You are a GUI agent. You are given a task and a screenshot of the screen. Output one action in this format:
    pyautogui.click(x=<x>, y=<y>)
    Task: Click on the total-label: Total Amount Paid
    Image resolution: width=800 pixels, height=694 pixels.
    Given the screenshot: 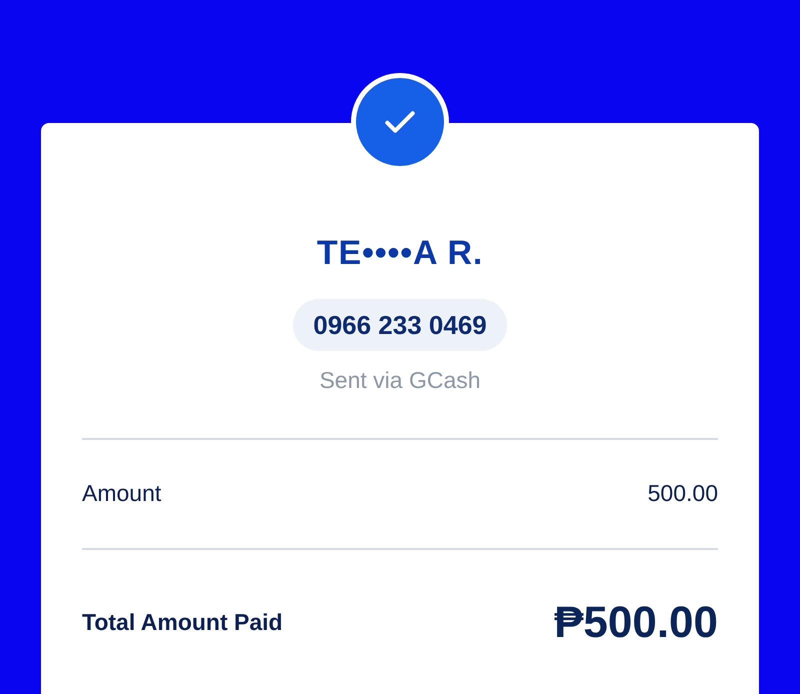 What is the action you would take?
    pyautogui.click(x=182, y=623)
    